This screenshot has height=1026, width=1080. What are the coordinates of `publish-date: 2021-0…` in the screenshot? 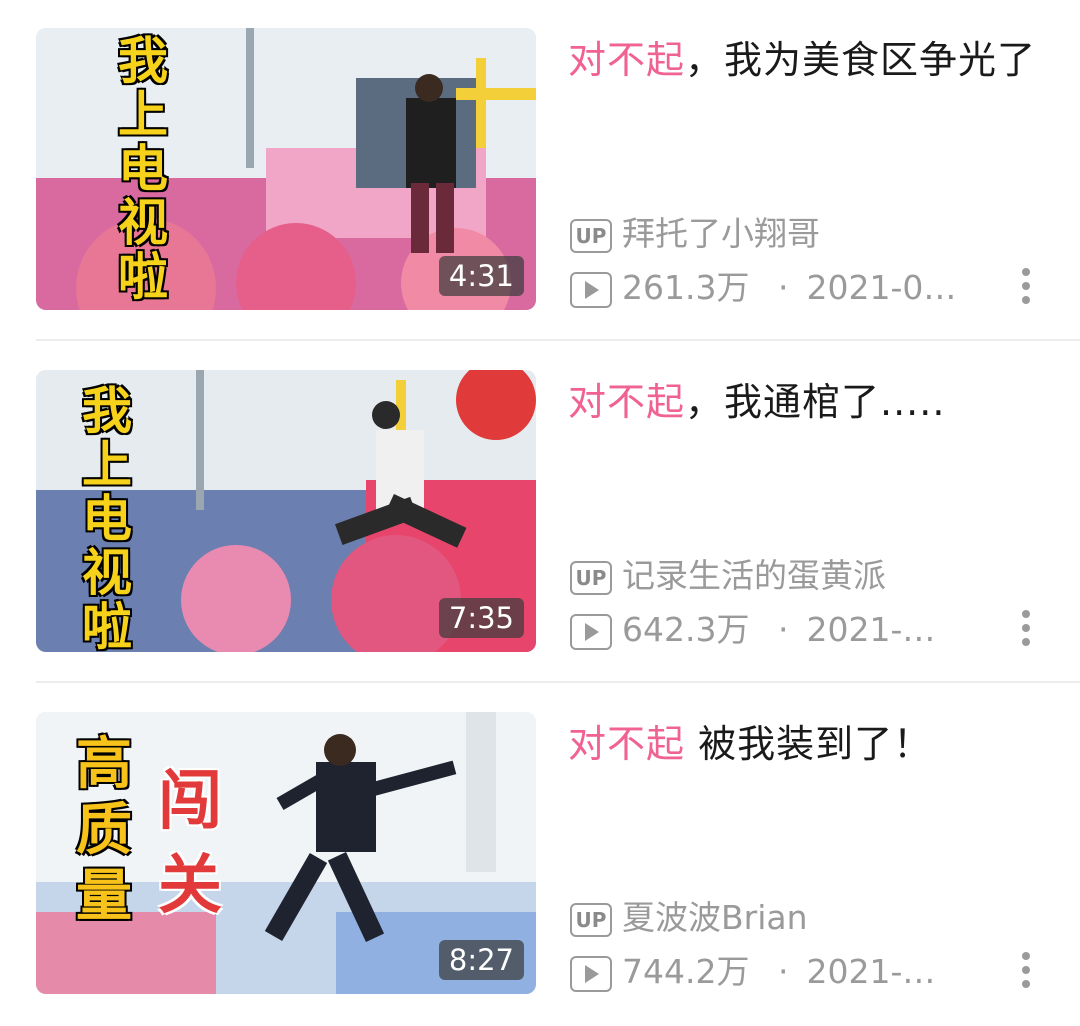 It's located at (881, 287).